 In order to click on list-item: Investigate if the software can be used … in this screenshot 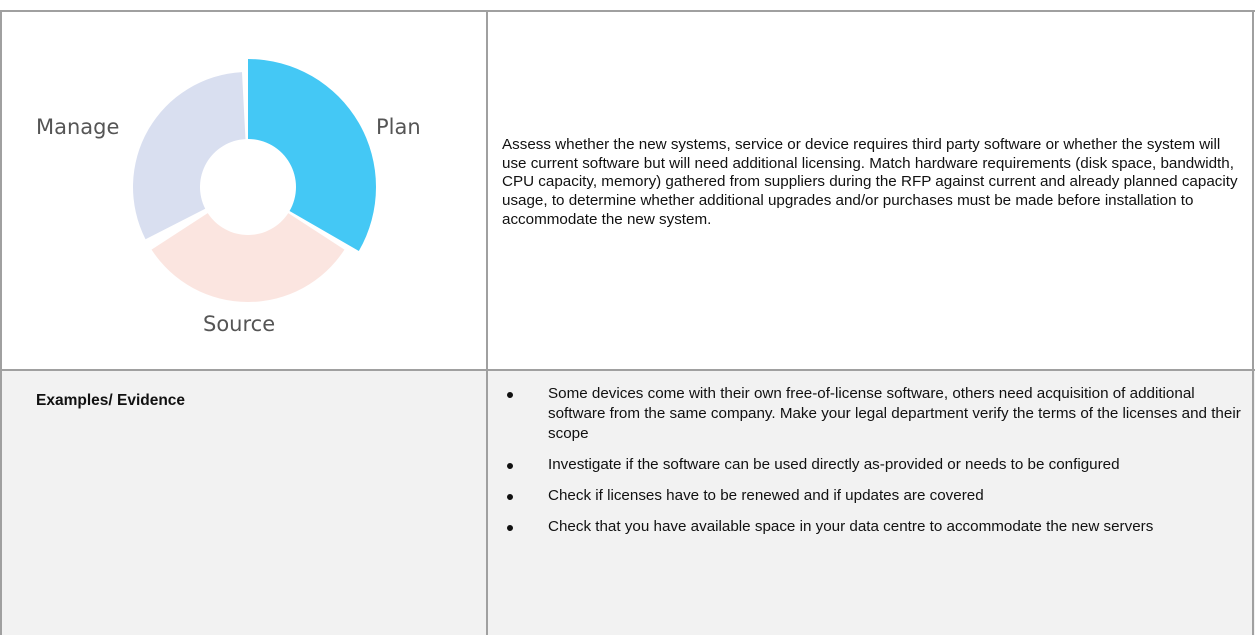, I will do `click(874, 465)`.